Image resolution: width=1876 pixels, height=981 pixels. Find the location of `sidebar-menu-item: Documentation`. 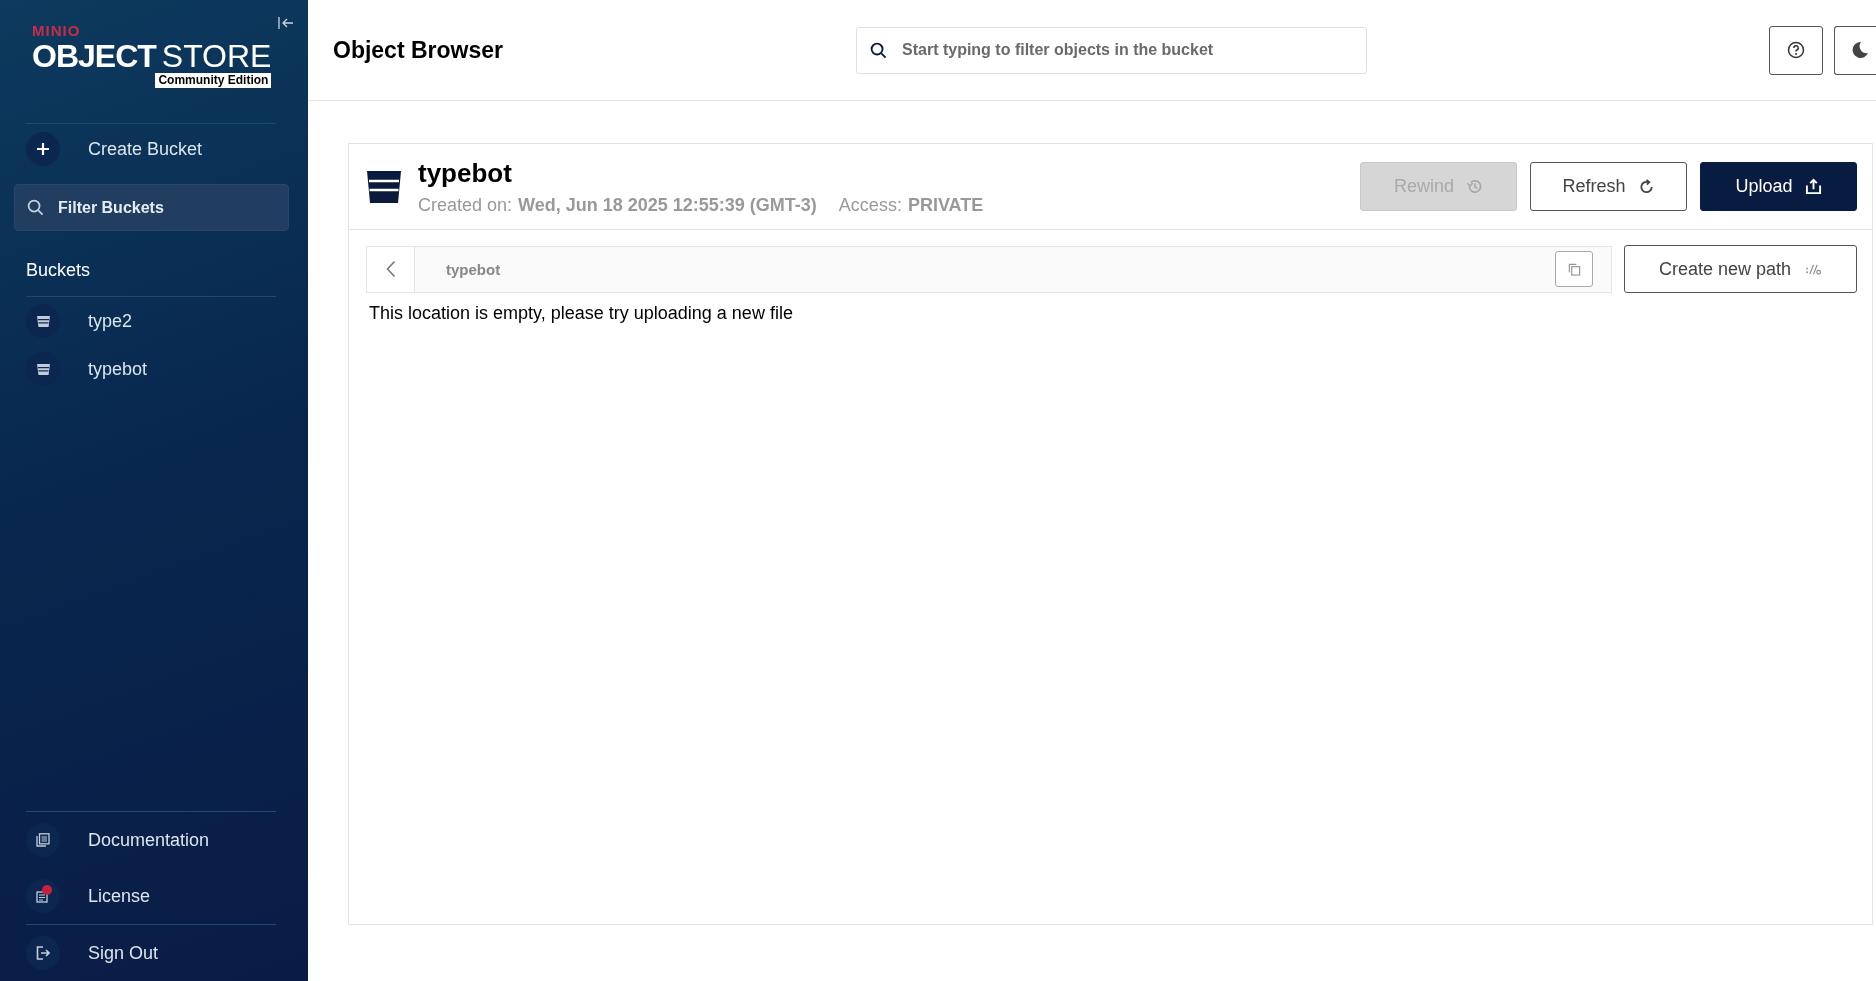

sidebar-menu-item: Documentation is located at coordinates (154, 840).